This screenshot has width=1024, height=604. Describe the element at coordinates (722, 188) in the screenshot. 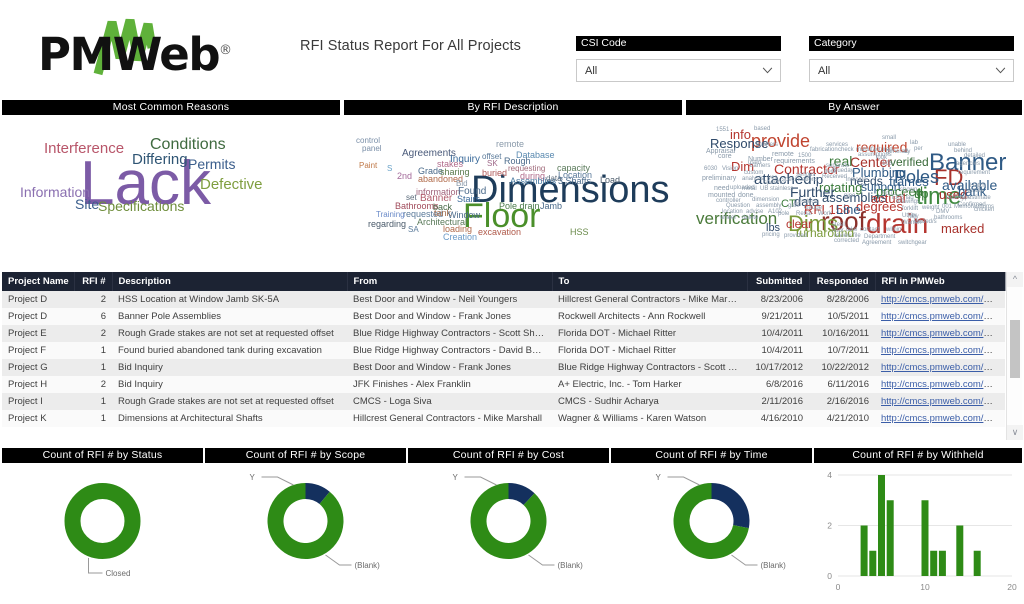

I see `wordcloud-word: need` at that location.